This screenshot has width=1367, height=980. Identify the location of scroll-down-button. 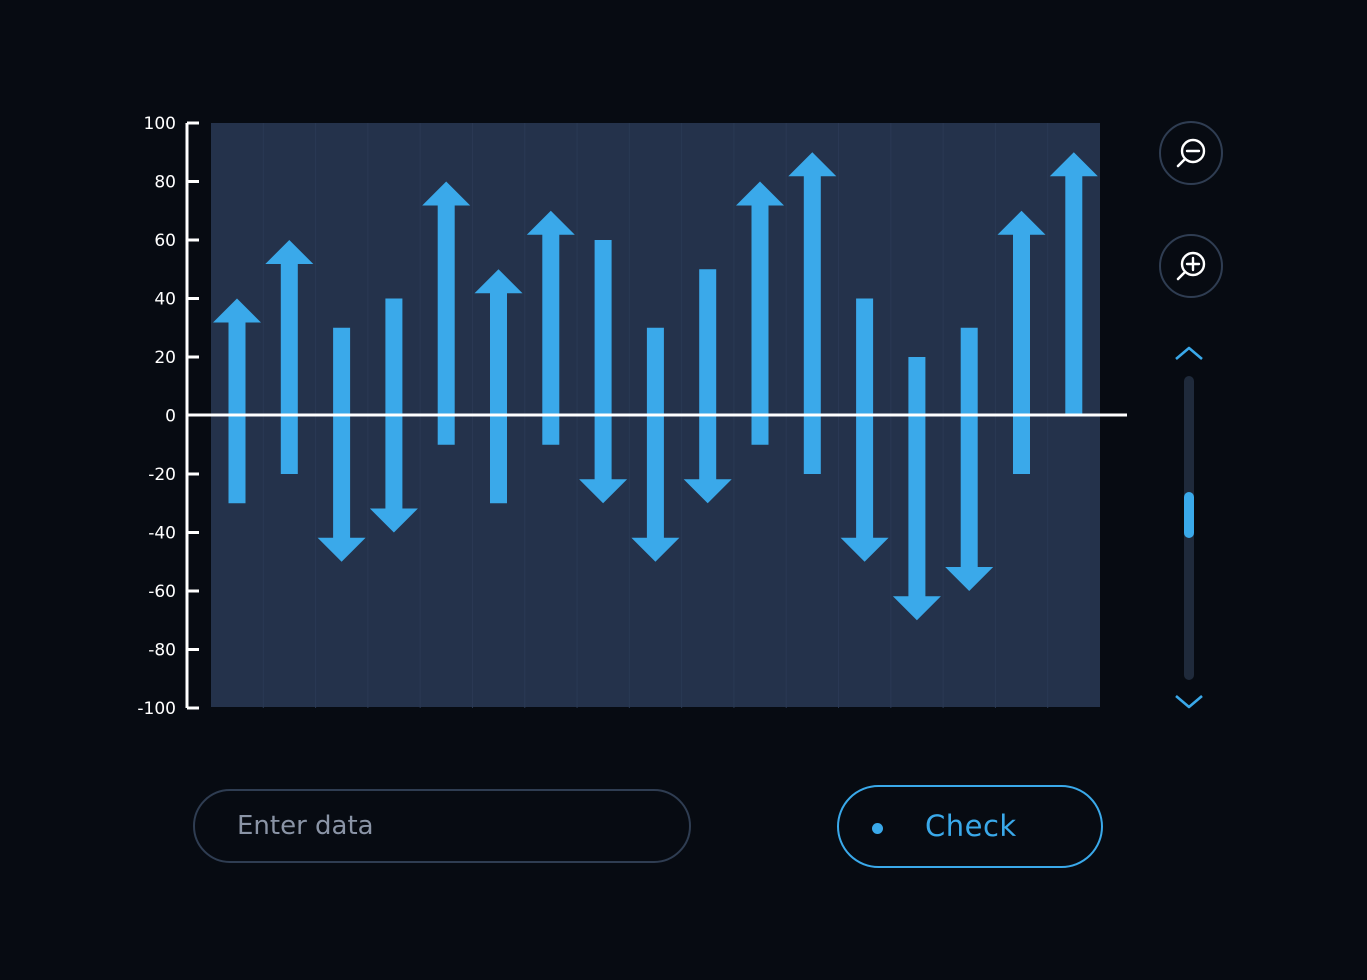
(1189, 702).